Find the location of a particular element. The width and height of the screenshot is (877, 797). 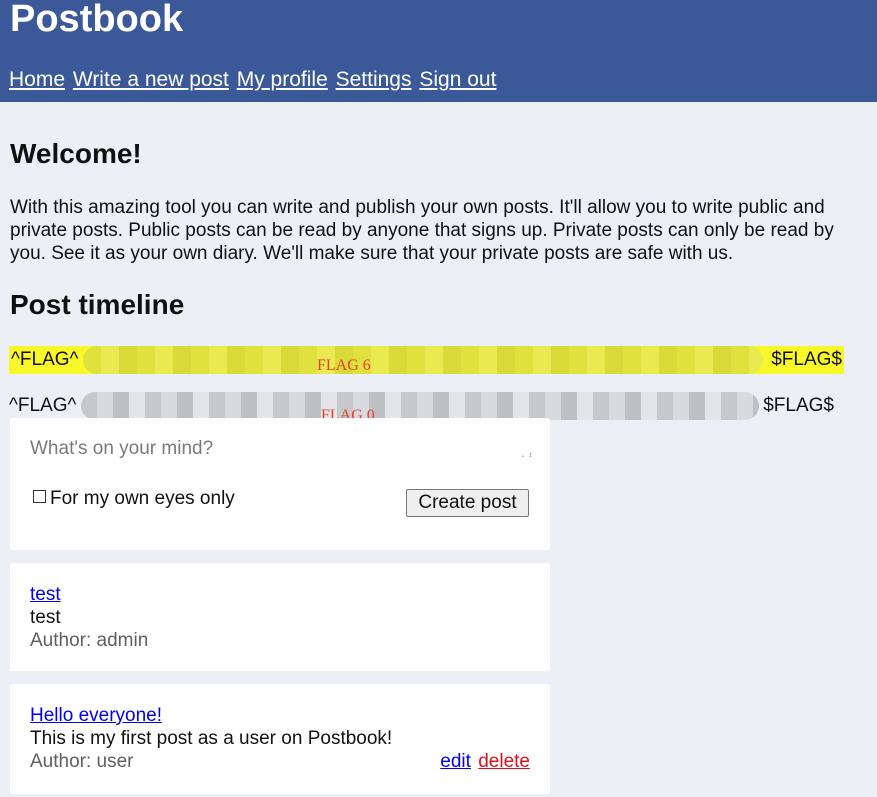

post-content-input is located at coordinates (285, 455).